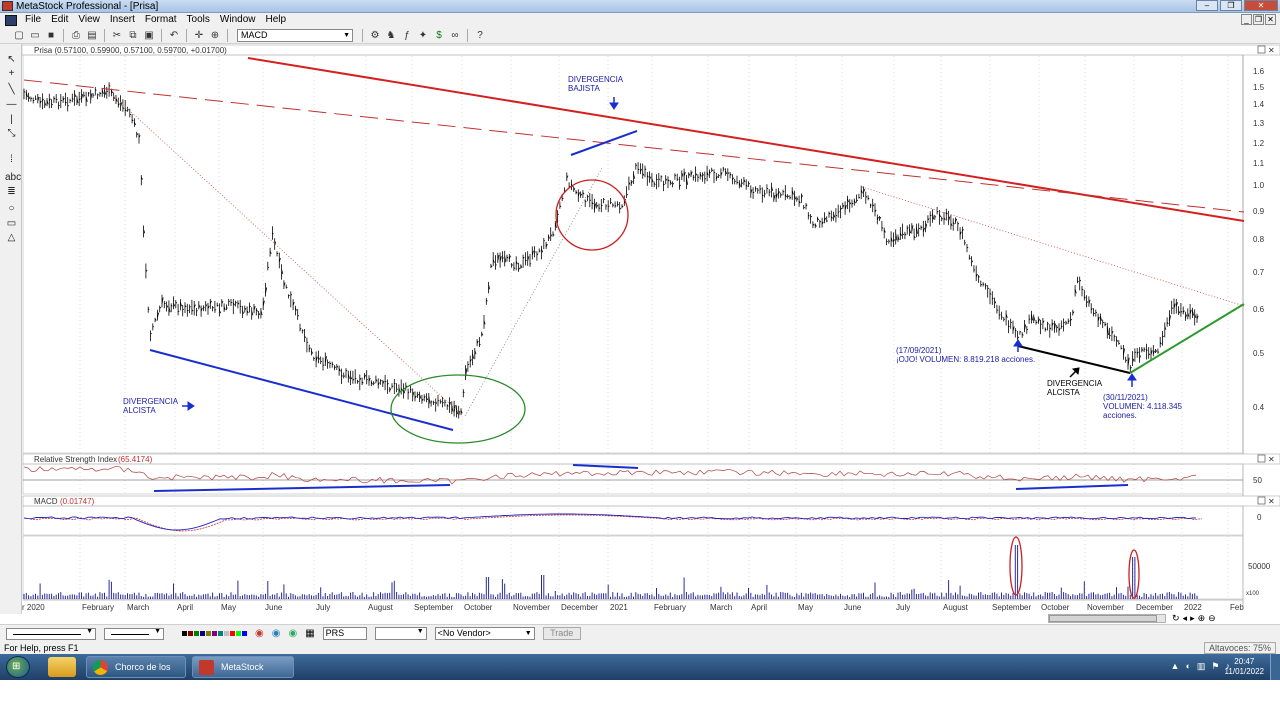 This screenshot has width=1280, height=720. I want to click on doc-close-button: ✕, so click(1270, 19).